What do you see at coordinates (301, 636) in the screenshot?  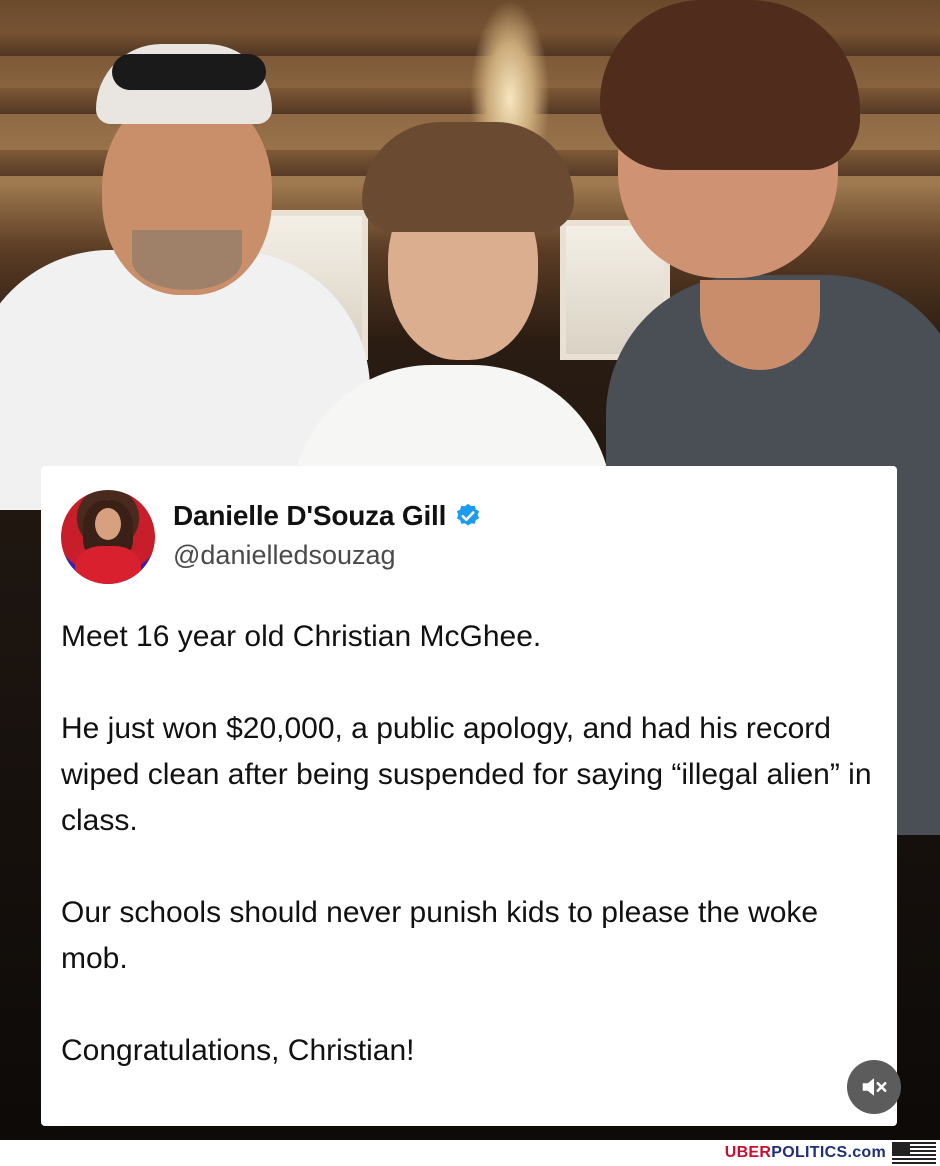 I see `tweet-paragraph: Meet 16 year old Christian McGhee.` at bounding box center [301, 636].